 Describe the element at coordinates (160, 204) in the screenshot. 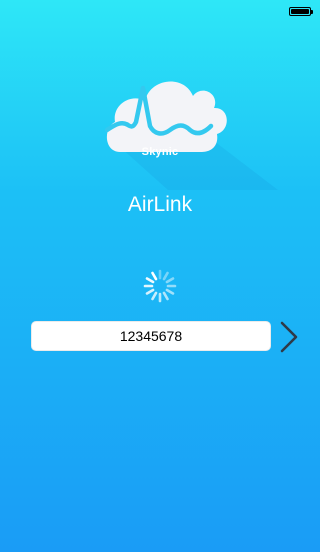

I see `app-title: AirLink` at that location.